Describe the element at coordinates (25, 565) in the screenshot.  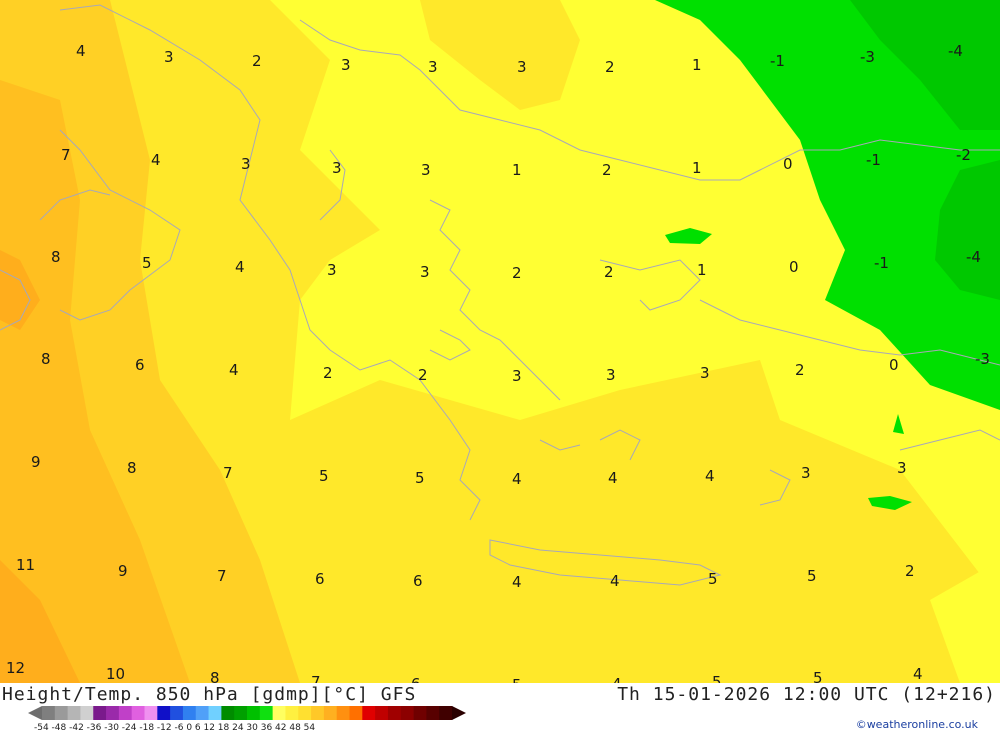
I see `temp-label: 11` at that location.